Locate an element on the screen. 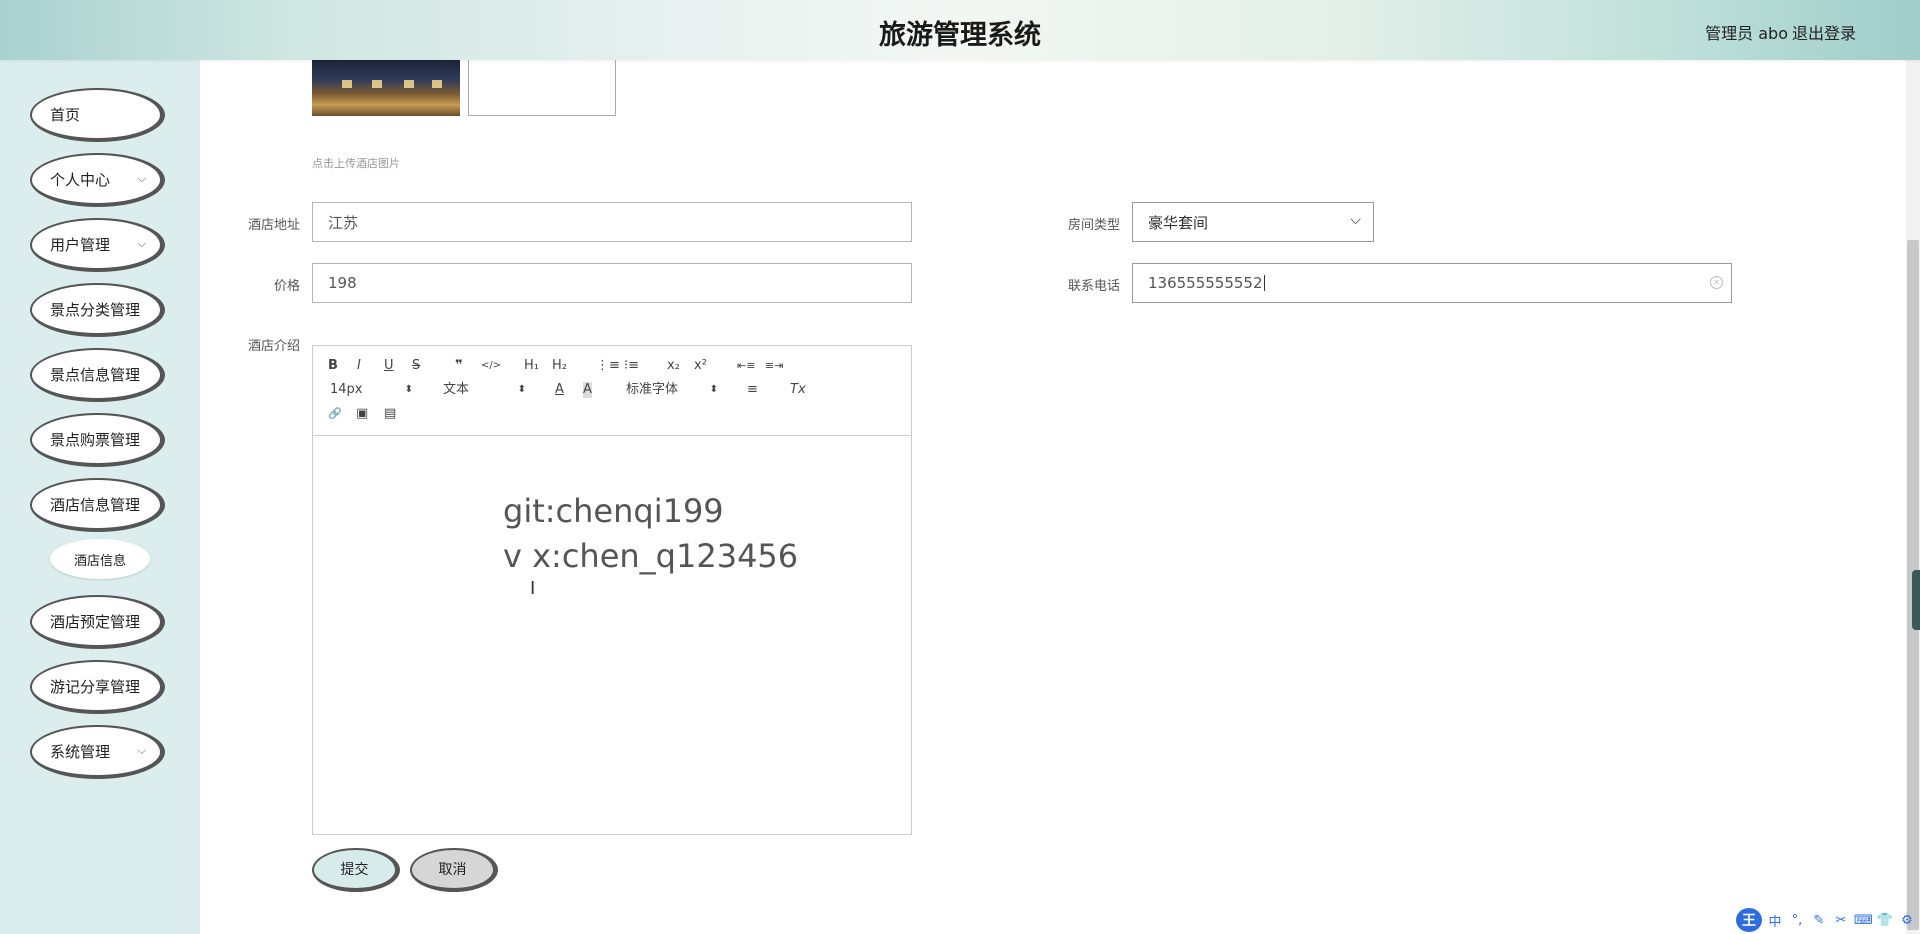 This screenshot has width=1920, height=934. sidebar-item-user-management: 用户管理 ⌵ is located at coordinates (97, 245).